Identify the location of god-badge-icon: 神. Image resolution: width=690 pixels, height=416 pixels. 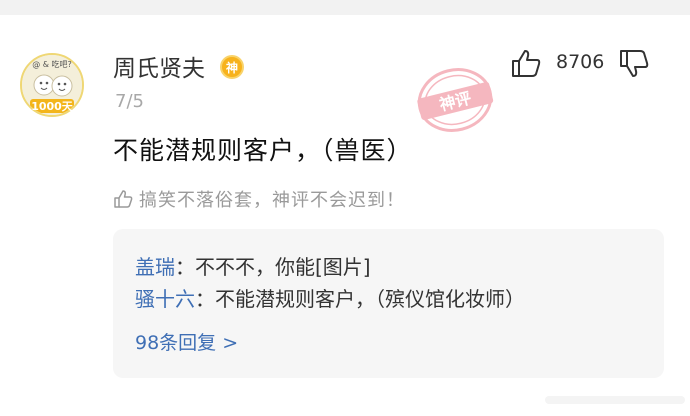
(232, 67).